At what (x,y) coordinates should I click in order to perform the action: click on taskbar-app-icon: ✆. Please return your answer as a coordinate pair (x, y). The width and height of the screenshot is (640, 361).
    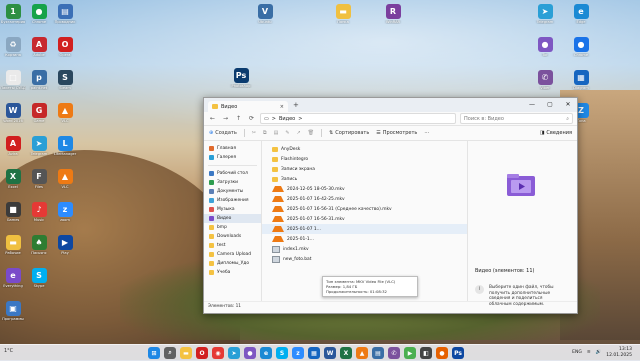
    Looking at the image, I should click on (394, 353).